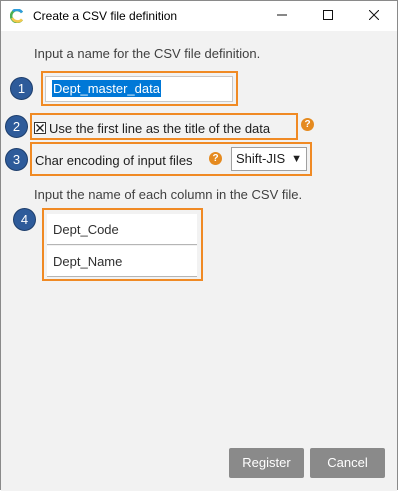  I want to click on maximize-icon, so click(328, 16).